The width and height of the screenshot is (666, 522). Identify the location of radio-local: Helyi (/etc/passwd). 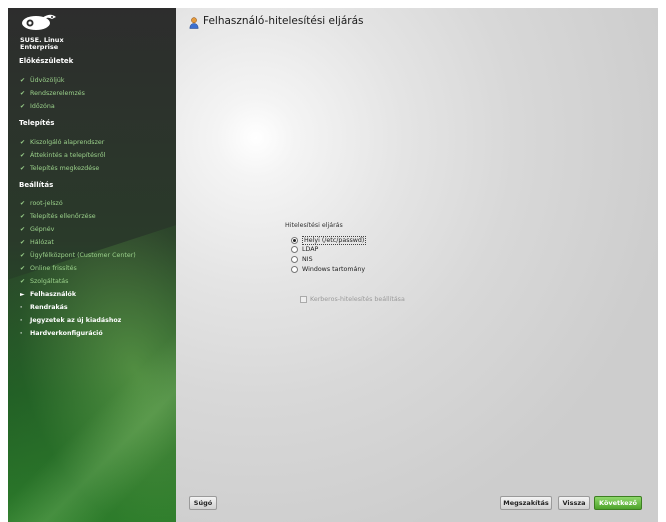
(329, 240).